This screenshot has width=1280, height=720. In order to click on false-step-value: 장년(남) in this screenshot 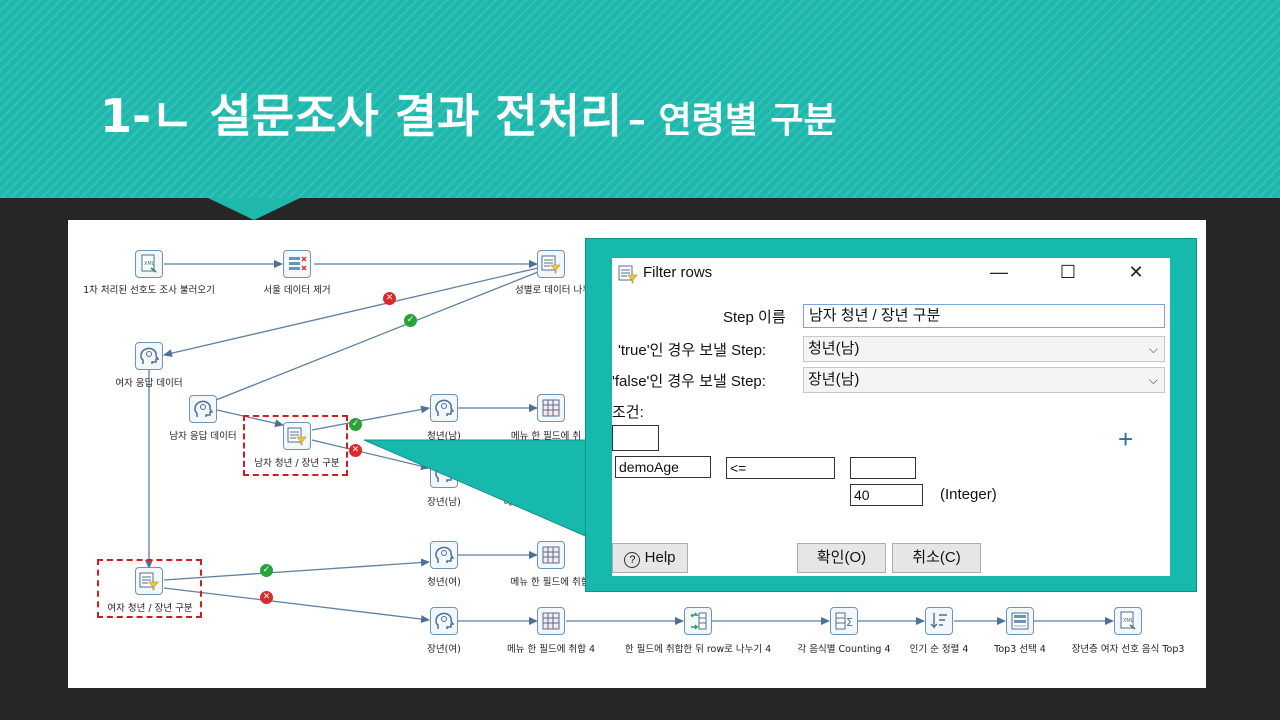, I will do `click(834, 379)`.